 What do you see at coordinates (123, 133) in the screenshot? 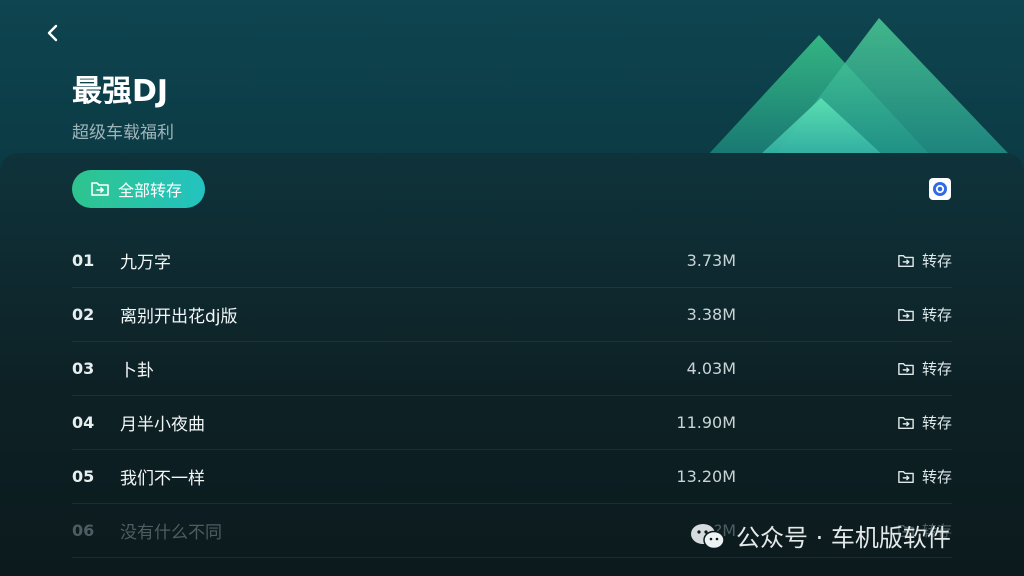
I see `page-subtitle: 超级车载福利` at bounding box center [123, 133].